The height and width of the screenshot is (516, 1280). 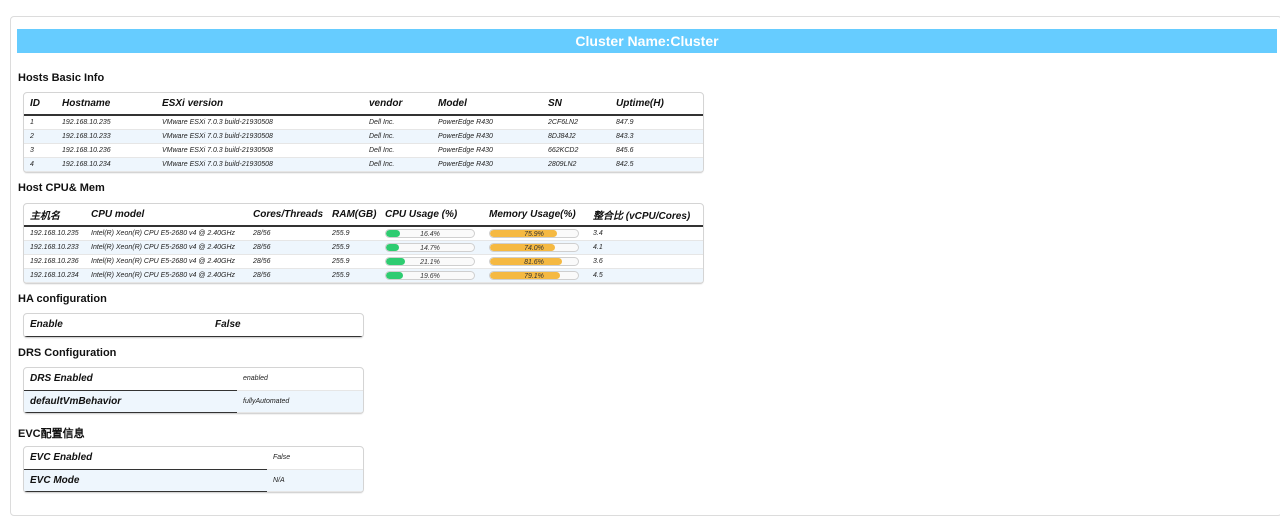 What do you see at coordinates (300, 401) in the screenshot?
I see `drs-default-vm-behavior-value: fullyAutomated` at bounding box center [300, 401].